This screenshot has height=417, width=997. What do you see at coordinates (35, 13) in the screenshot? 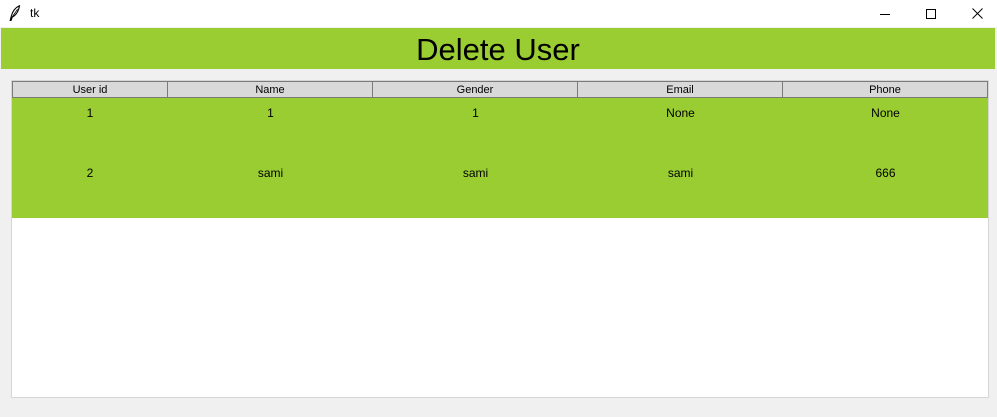
I see `window-title: tk` at bounding box center [35, 13].